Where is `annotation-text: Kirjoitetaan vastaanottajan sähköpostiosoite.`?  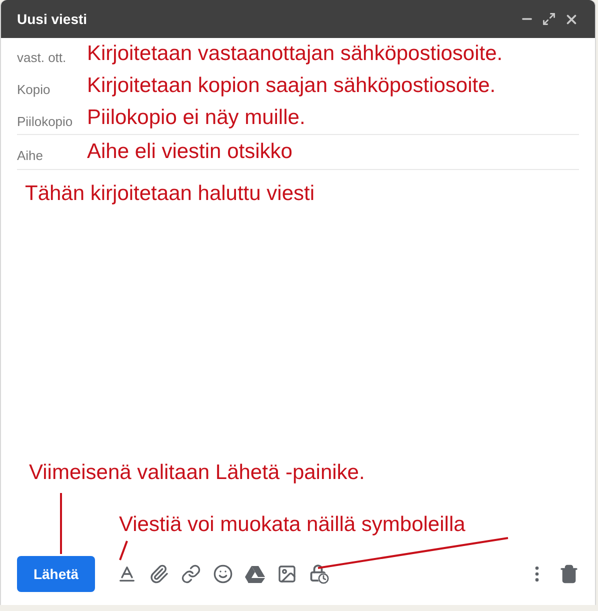
annotation-text: Kirjoitetaan vastaanottajan sähköpostiosoite. is located at coordinates (295, 54).